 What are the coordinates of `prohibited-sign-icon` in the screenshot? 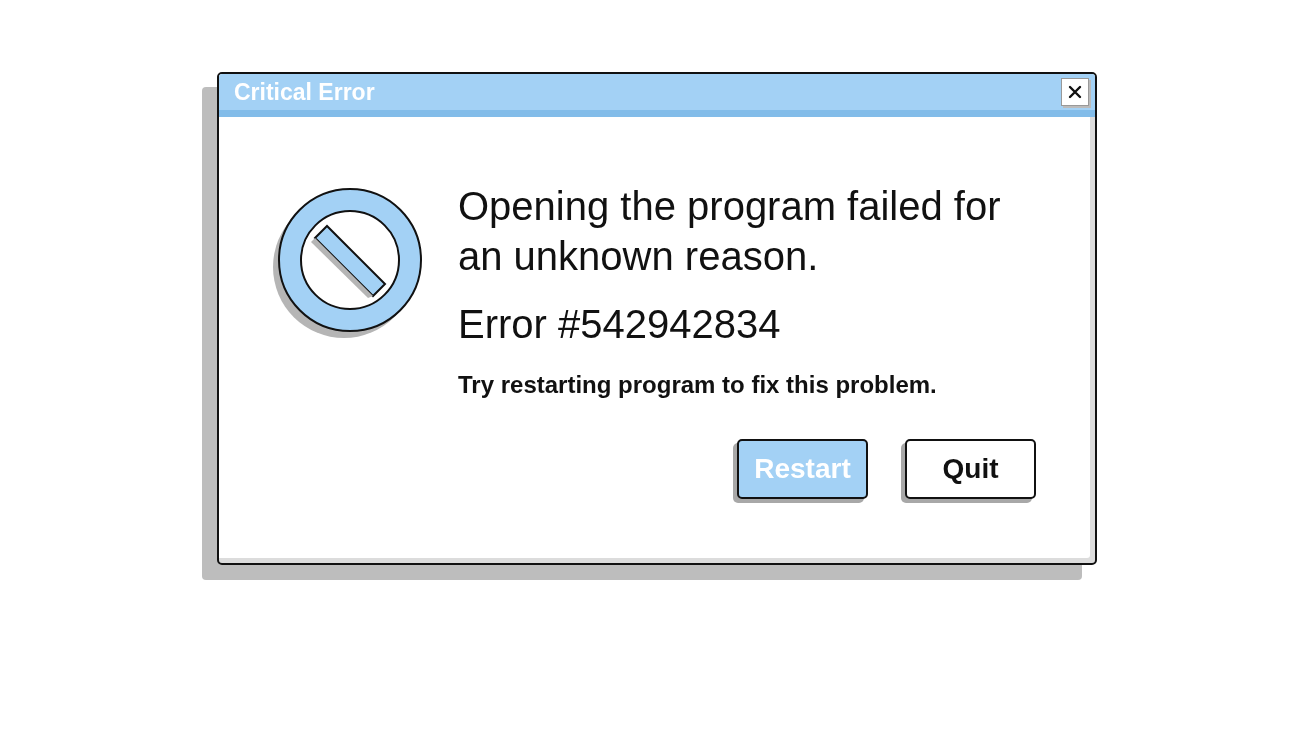 It's located at (348, 263).